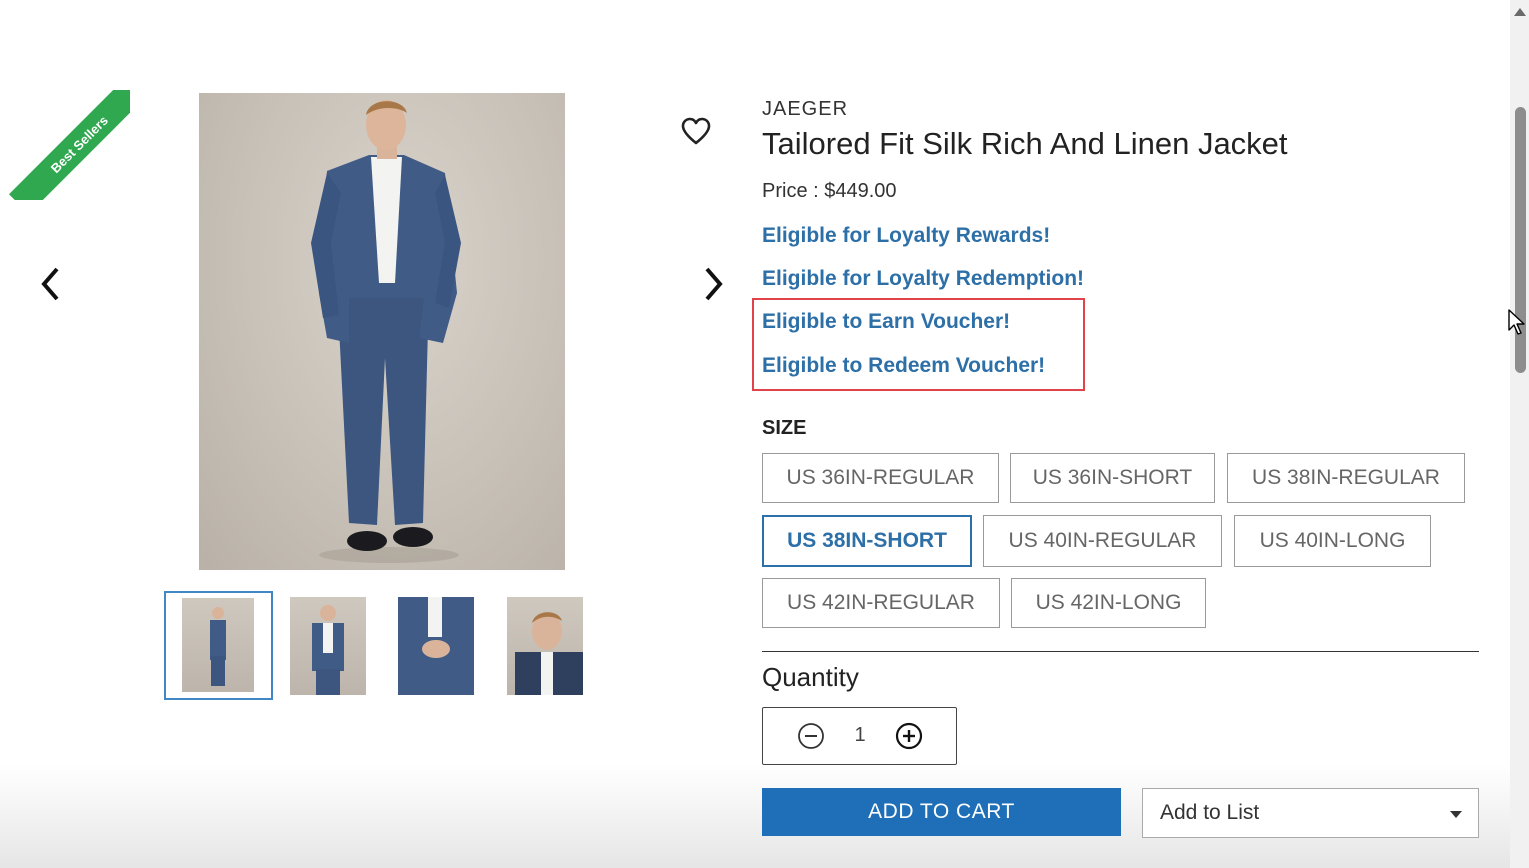 This screenshot has width=1529, height=868. I want to click on voucher-highlight-box, so click(918, 344).